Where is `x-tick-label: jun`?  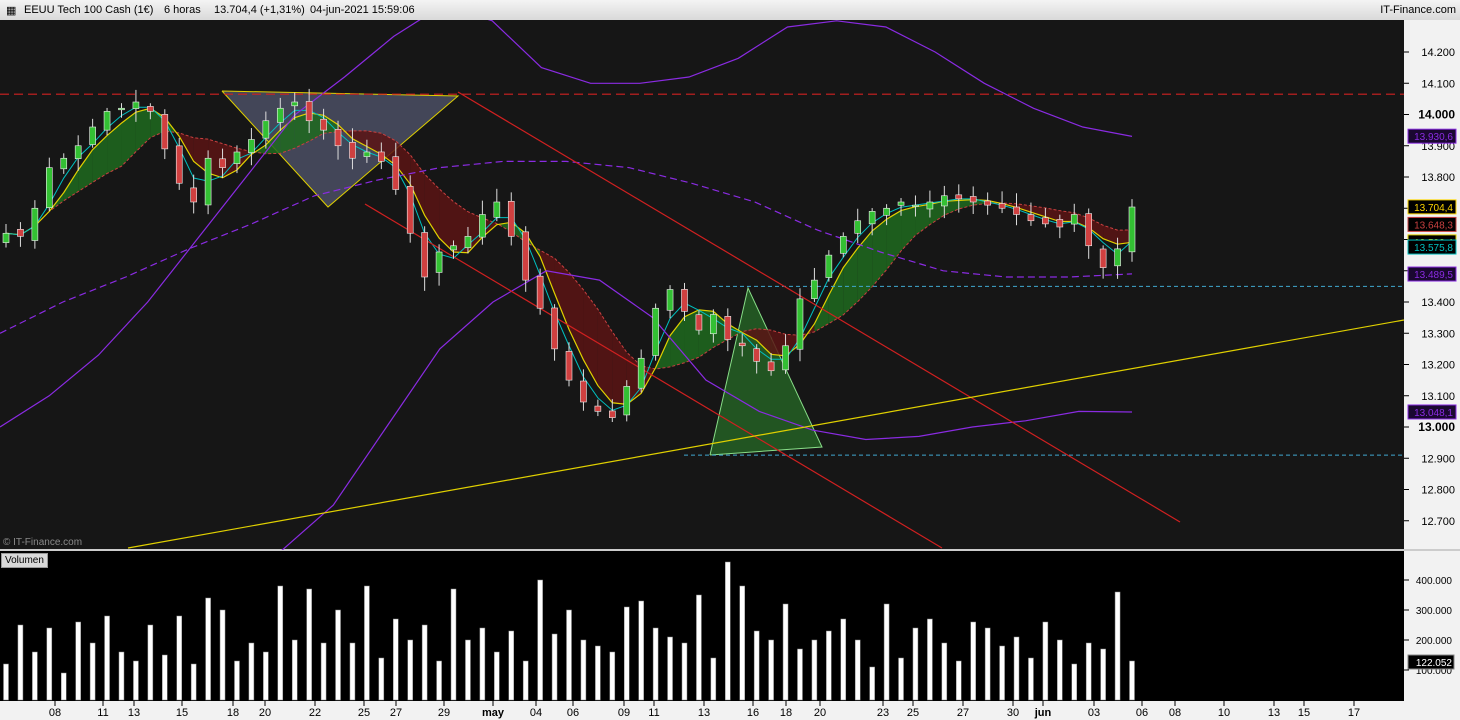
x-tick-label: jun is located at coordinates (1043, 713).